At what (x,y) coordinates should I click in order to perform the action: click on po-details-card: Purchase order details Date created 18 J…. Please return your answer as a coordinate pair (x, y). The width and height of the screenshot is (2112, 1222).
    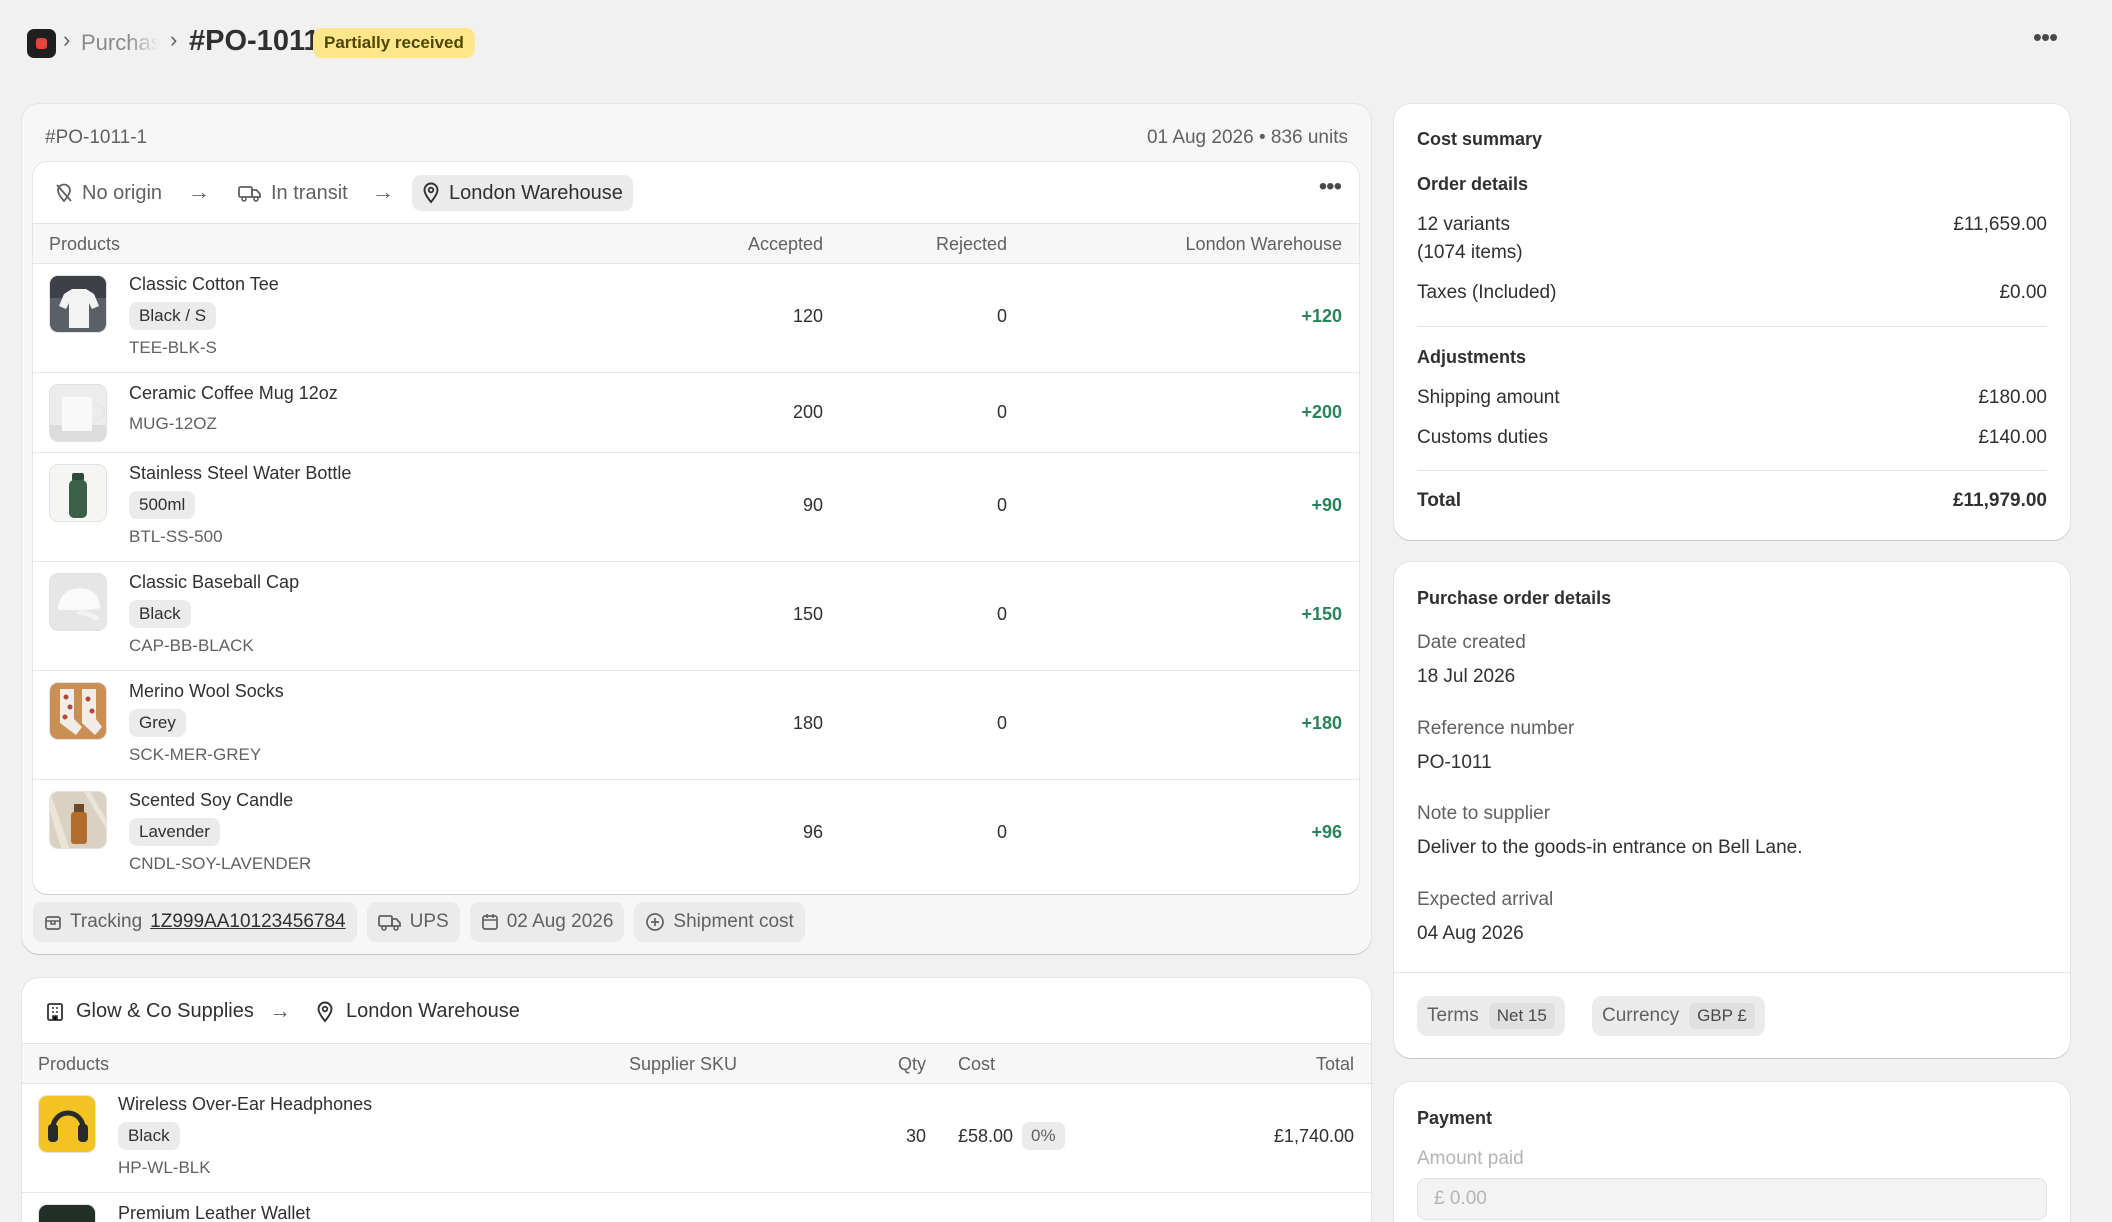
    Looking at the image, I should click on (1732, 810).